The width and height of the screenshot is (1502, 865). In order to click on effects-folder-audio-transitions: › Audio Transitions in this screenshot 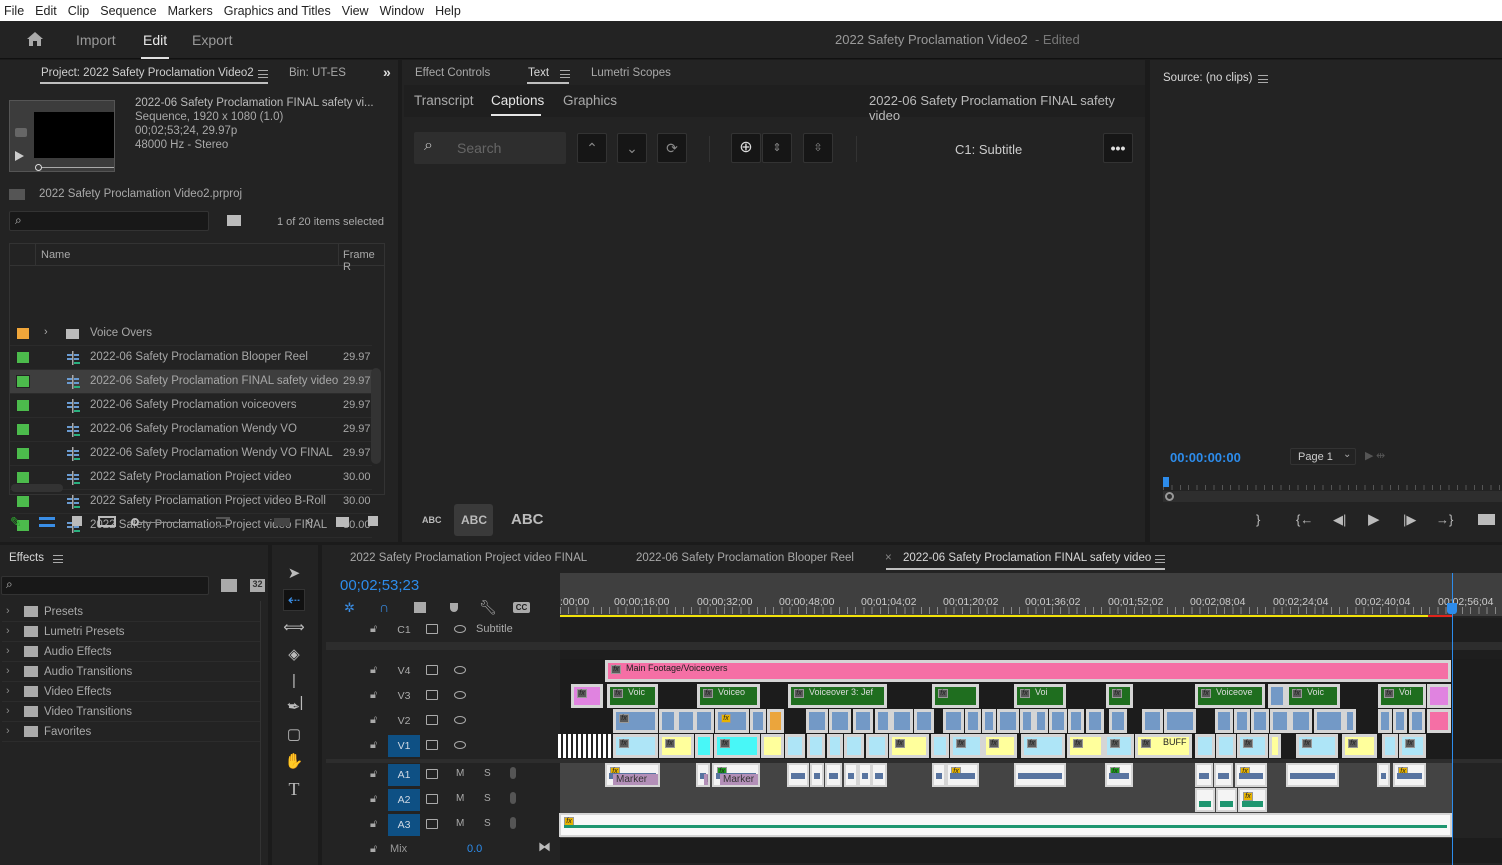, I will do `click(131, 672)`.